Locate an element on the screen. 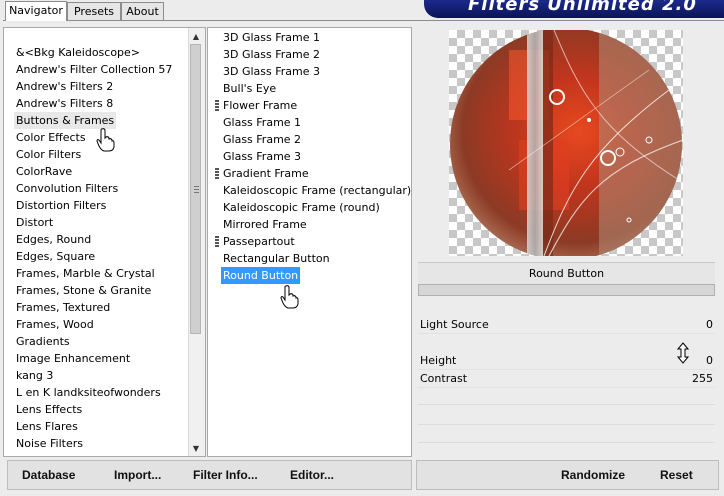  category-item: kang 3 is located at coordinates (34, 375).